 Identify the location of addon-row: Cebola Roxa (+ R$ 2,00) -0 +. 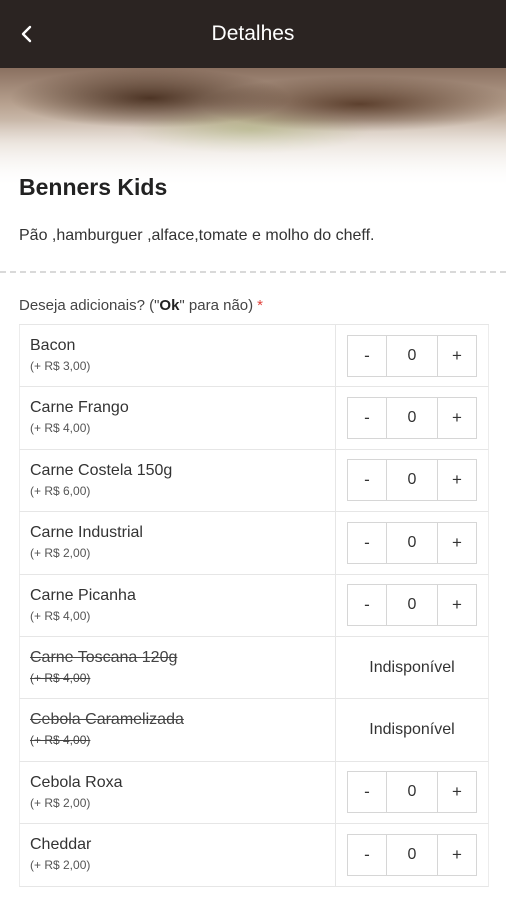
(254, 793).